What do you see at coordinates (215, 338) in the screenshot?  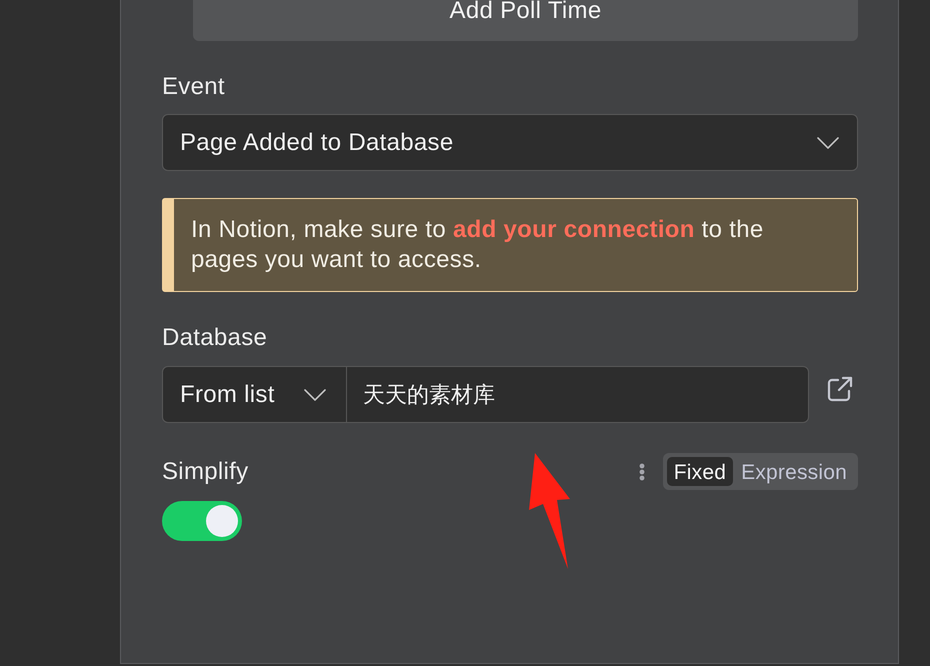 I see `field-label: Database` at bounding box center [215, 338].